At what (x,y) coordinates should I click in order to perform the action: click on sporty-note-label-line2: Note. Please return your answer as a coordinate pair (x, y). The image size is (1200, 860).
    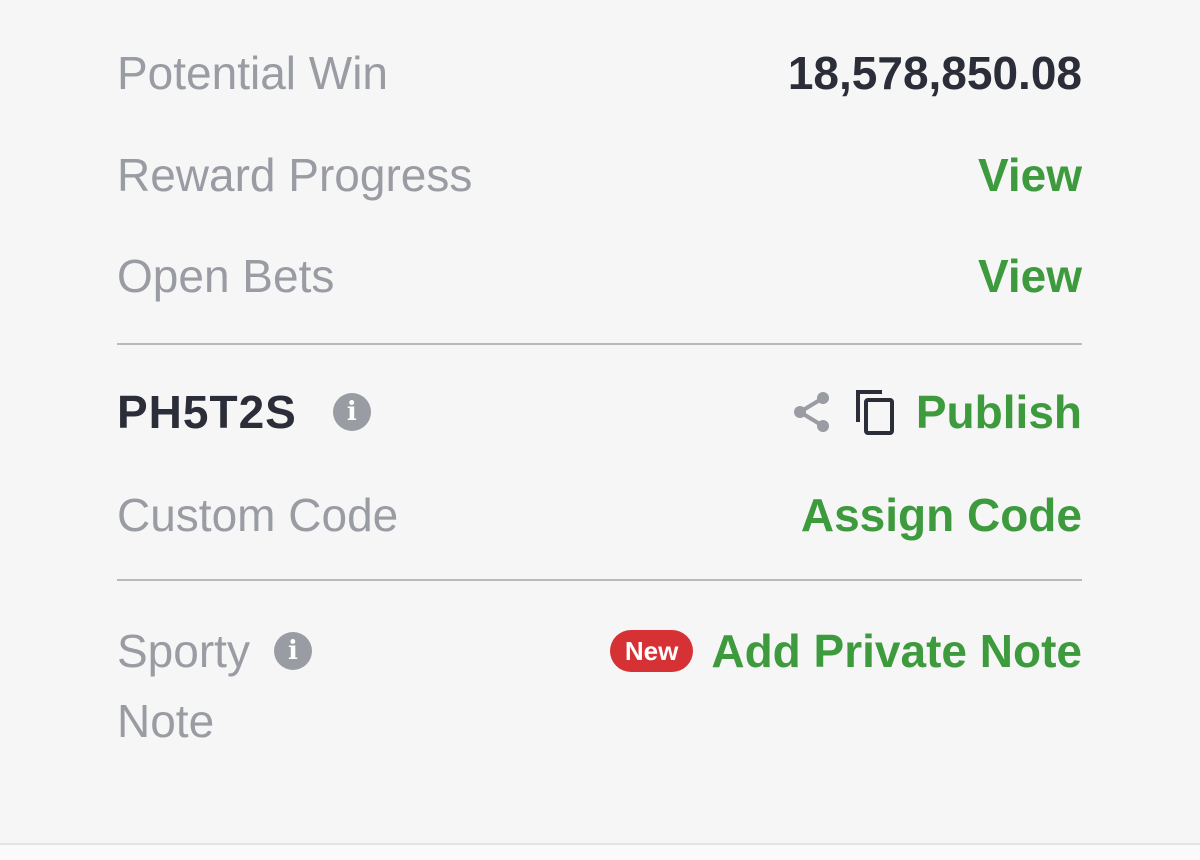
    Looking at the image, I should click on (166, 721).